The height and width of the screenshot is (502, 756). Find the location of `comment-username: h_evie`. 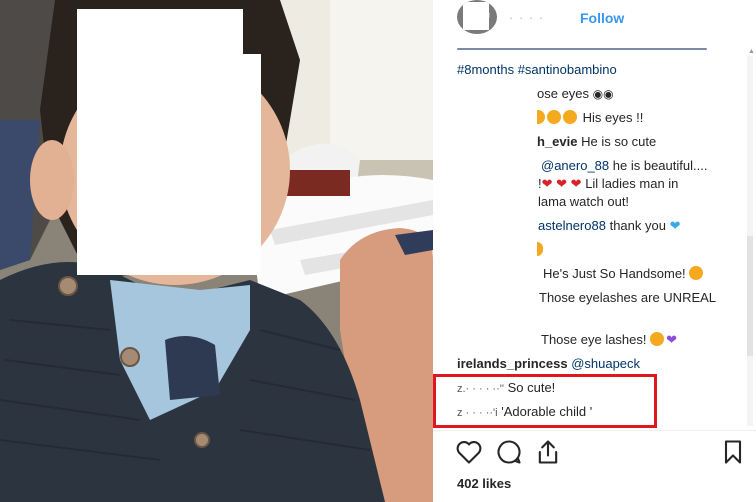

comment-username: h_evie is located at coordinates (557, 141).